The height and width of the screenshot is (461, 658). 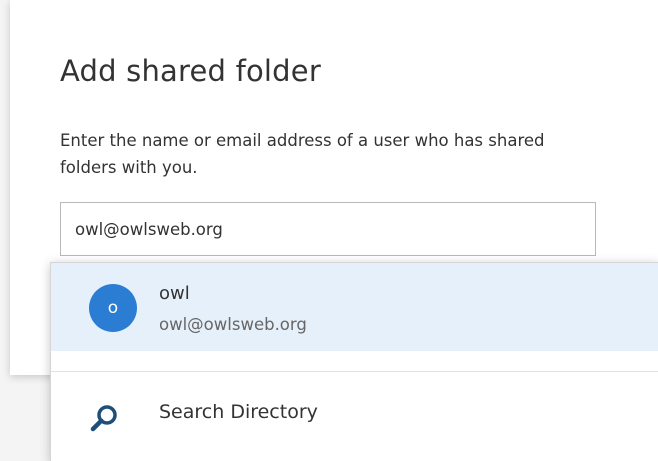 What do you see at coordinates (233, 324) in the screenshot?
I see `suggestion-email: owl@owlsweb.org` at bounding box center [233, 324].